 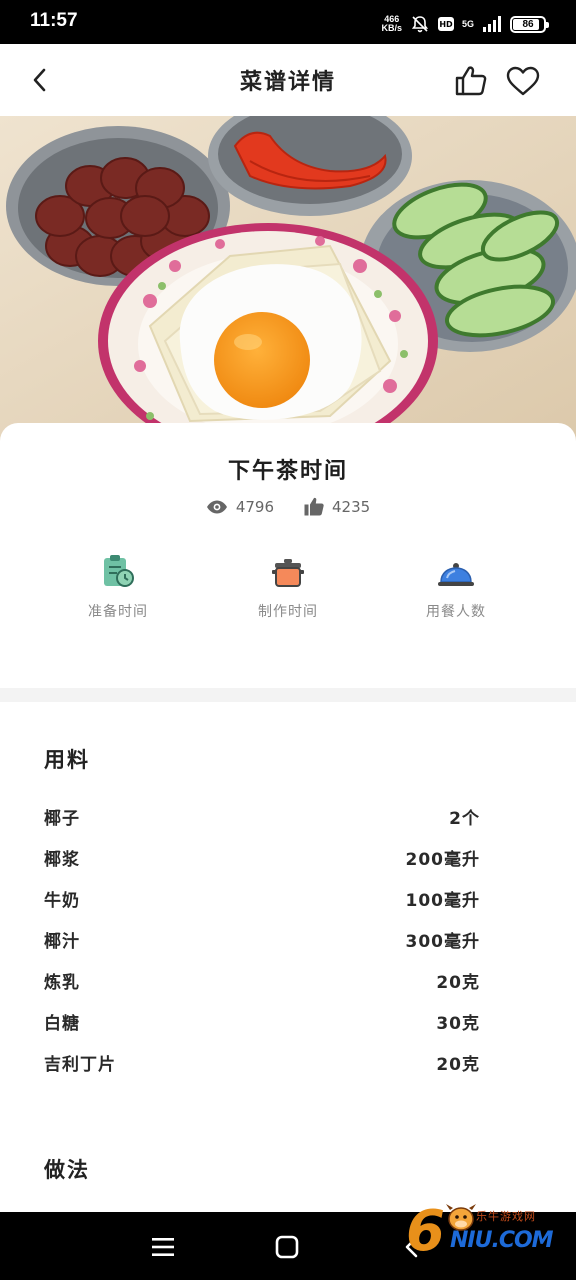 What do you see at coordinates (118, 612) in the screenshot?
I see `prep-time-label: 准备时间` at bounding box center [118, 612].